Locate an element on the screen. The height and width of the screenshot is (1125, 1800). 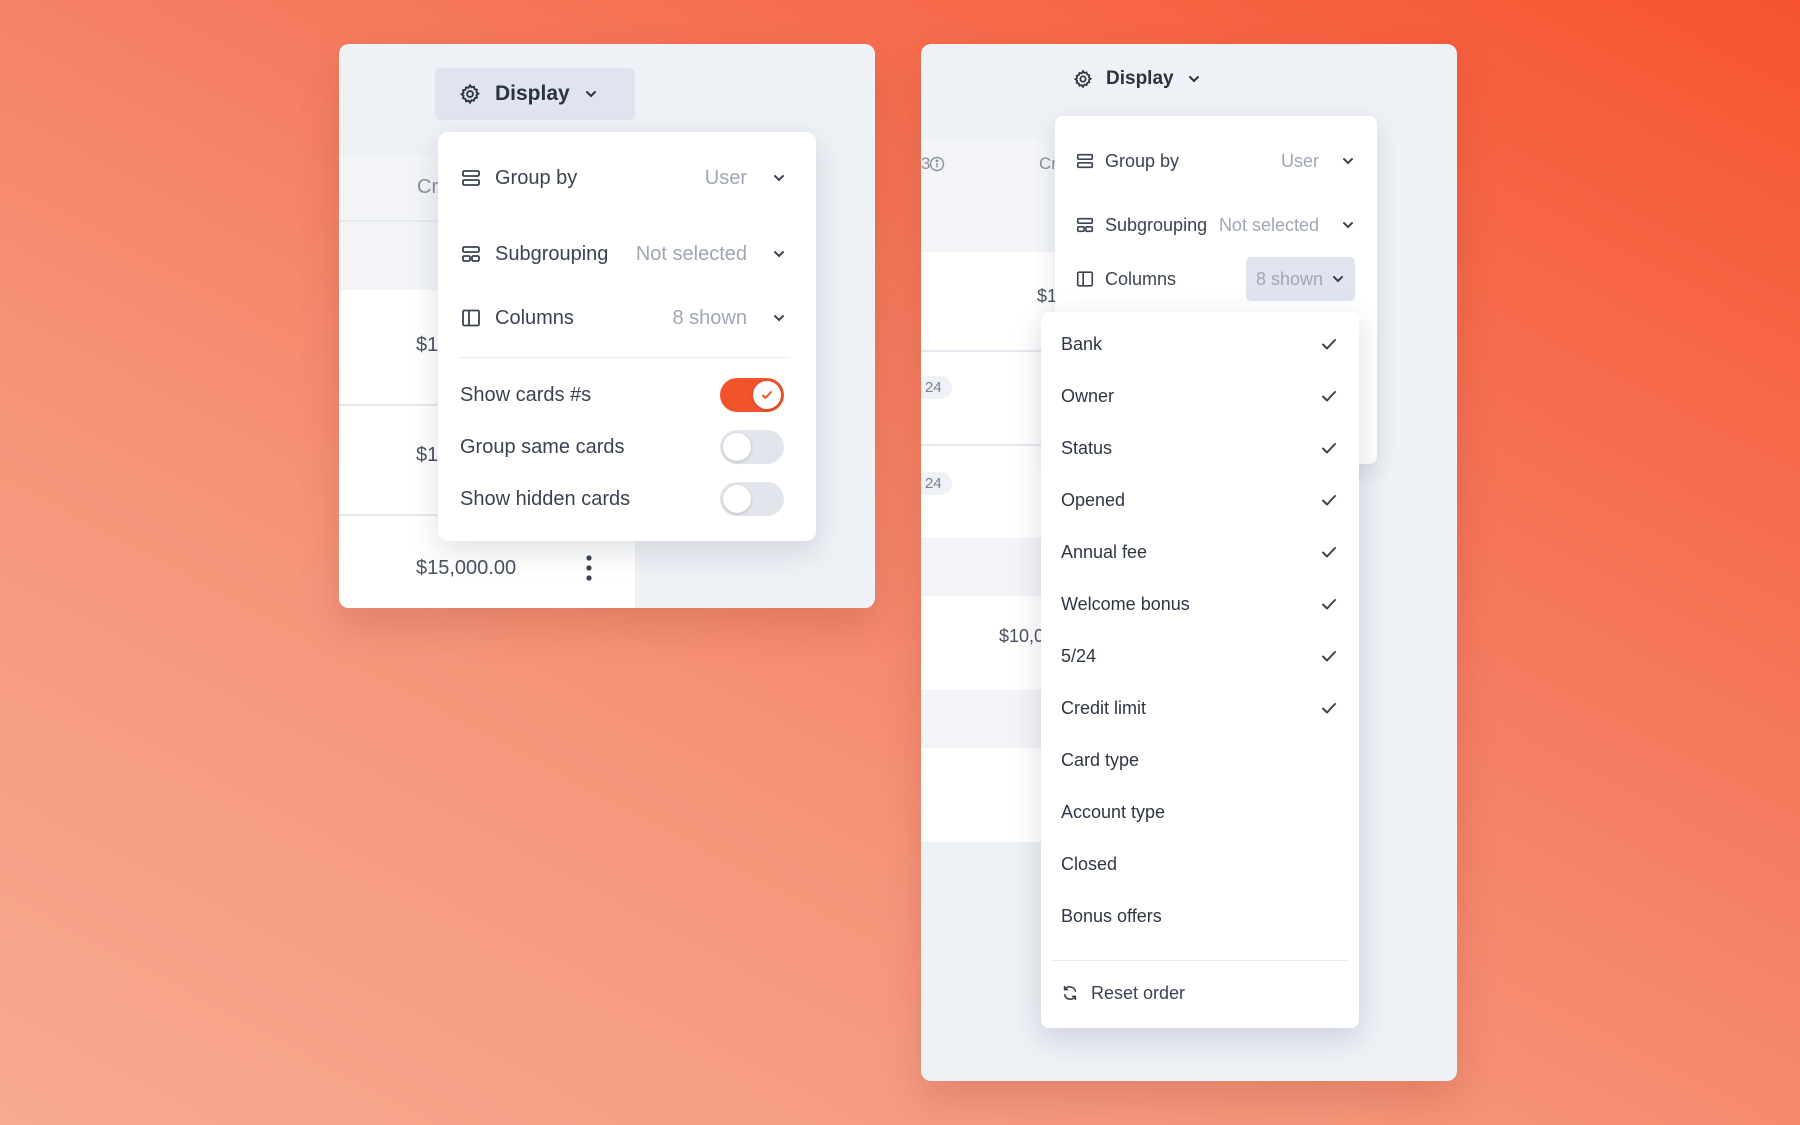
toggle-label: Show hidden cards is located at coordinates (545, 498).